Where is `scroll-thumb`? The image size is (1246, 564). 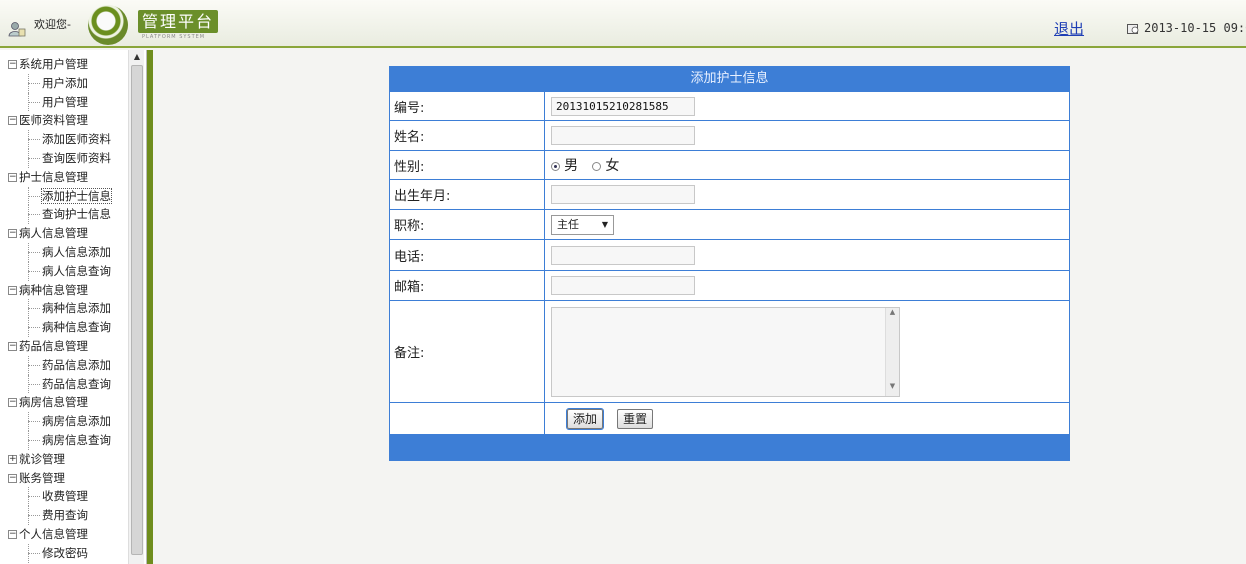 scroll-thumb is located at coordinates (137, 310).